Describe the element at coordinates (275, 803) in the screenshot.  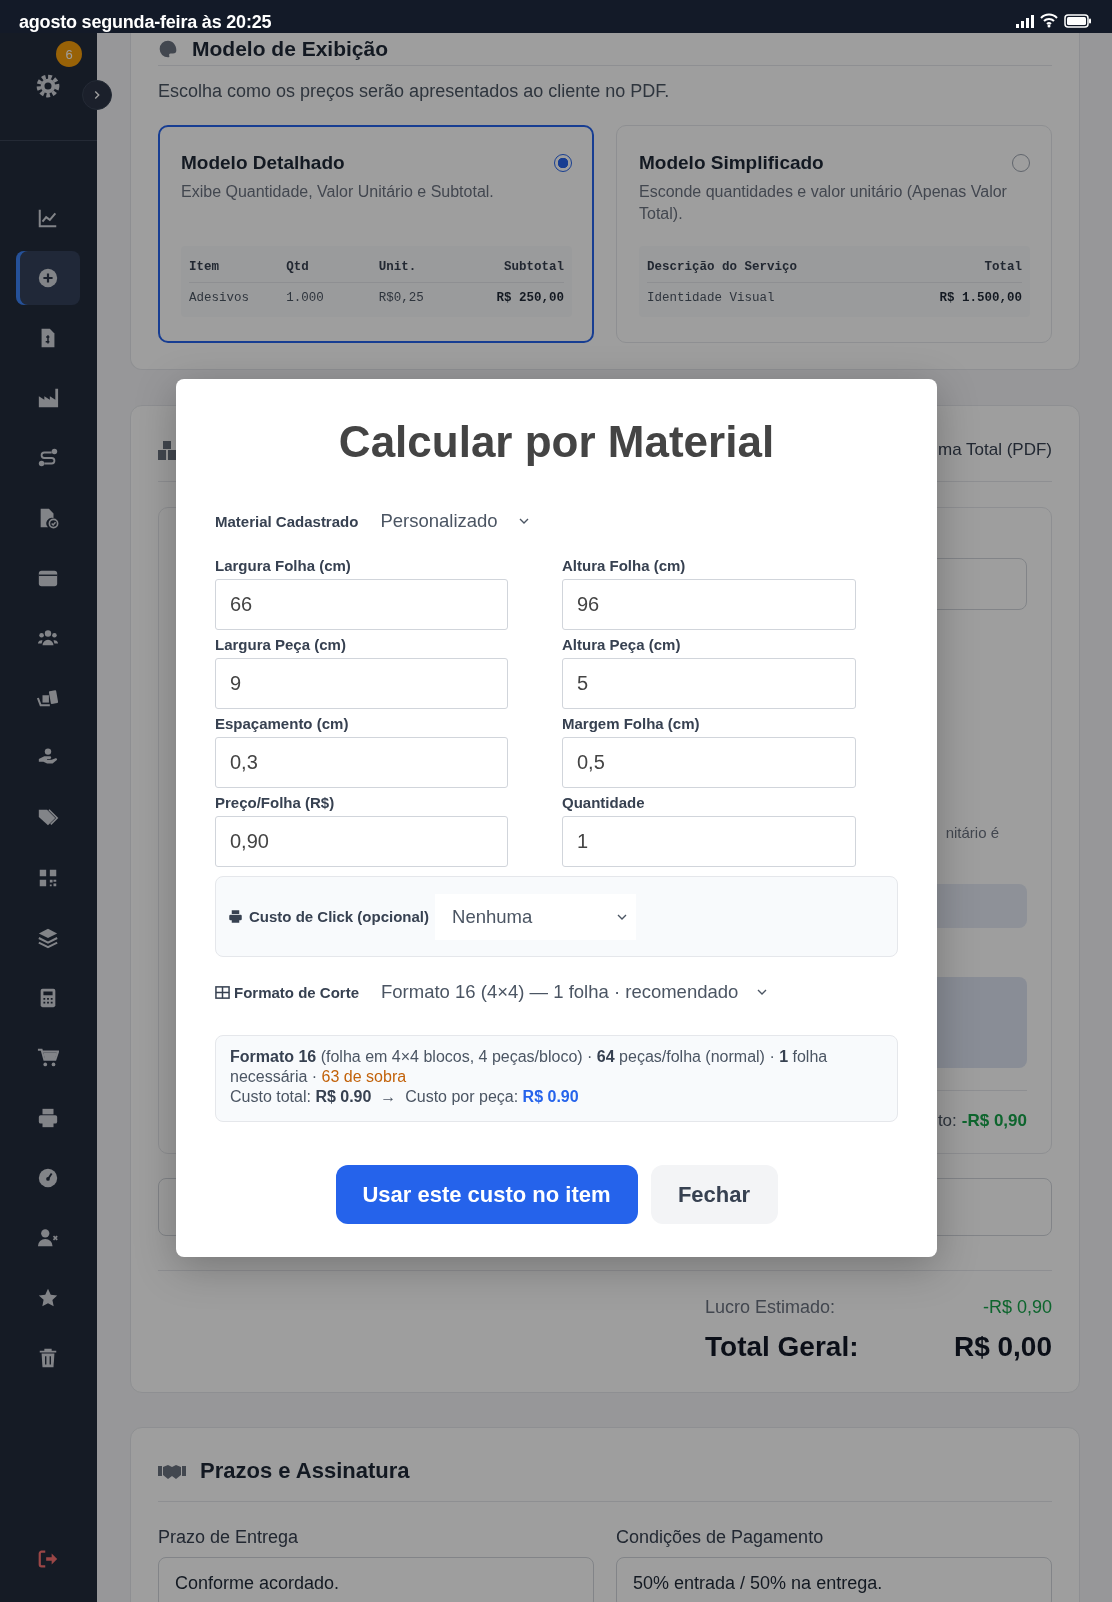
I see `field-label: Preço/Folha (R$)` at that location.